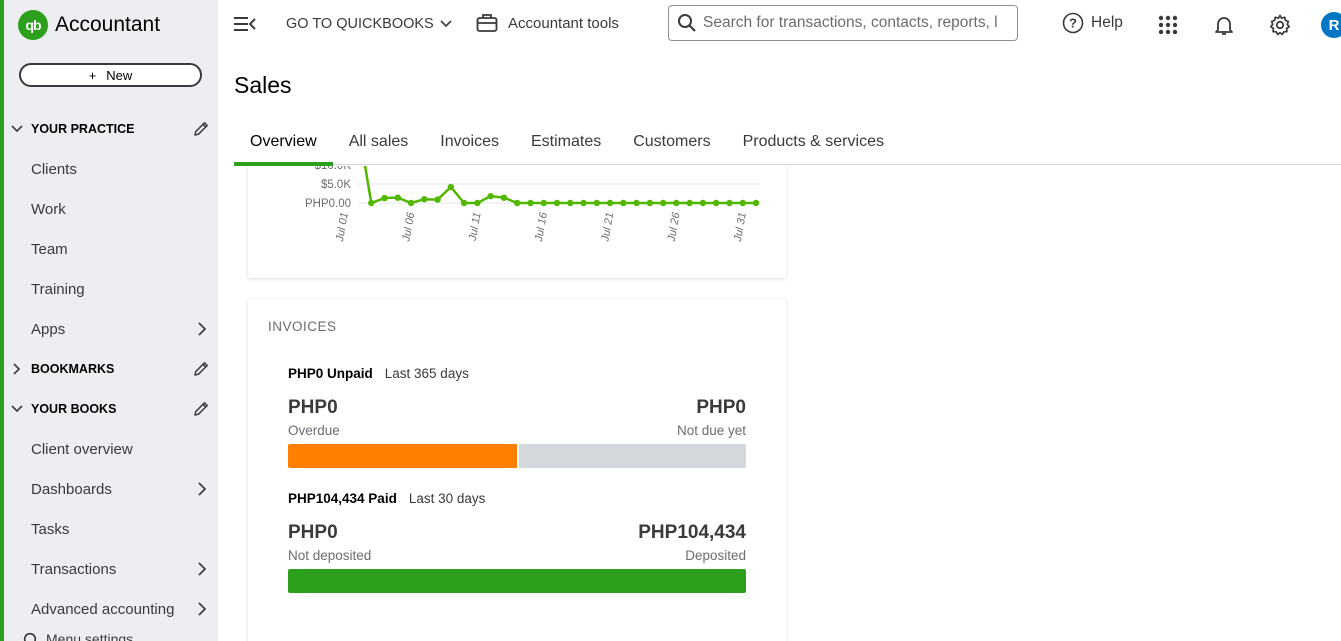 The image size is (1341, 641). I want to click on sidebar-item-advanced-accounting: Advanced accounting, so click(111, 609).